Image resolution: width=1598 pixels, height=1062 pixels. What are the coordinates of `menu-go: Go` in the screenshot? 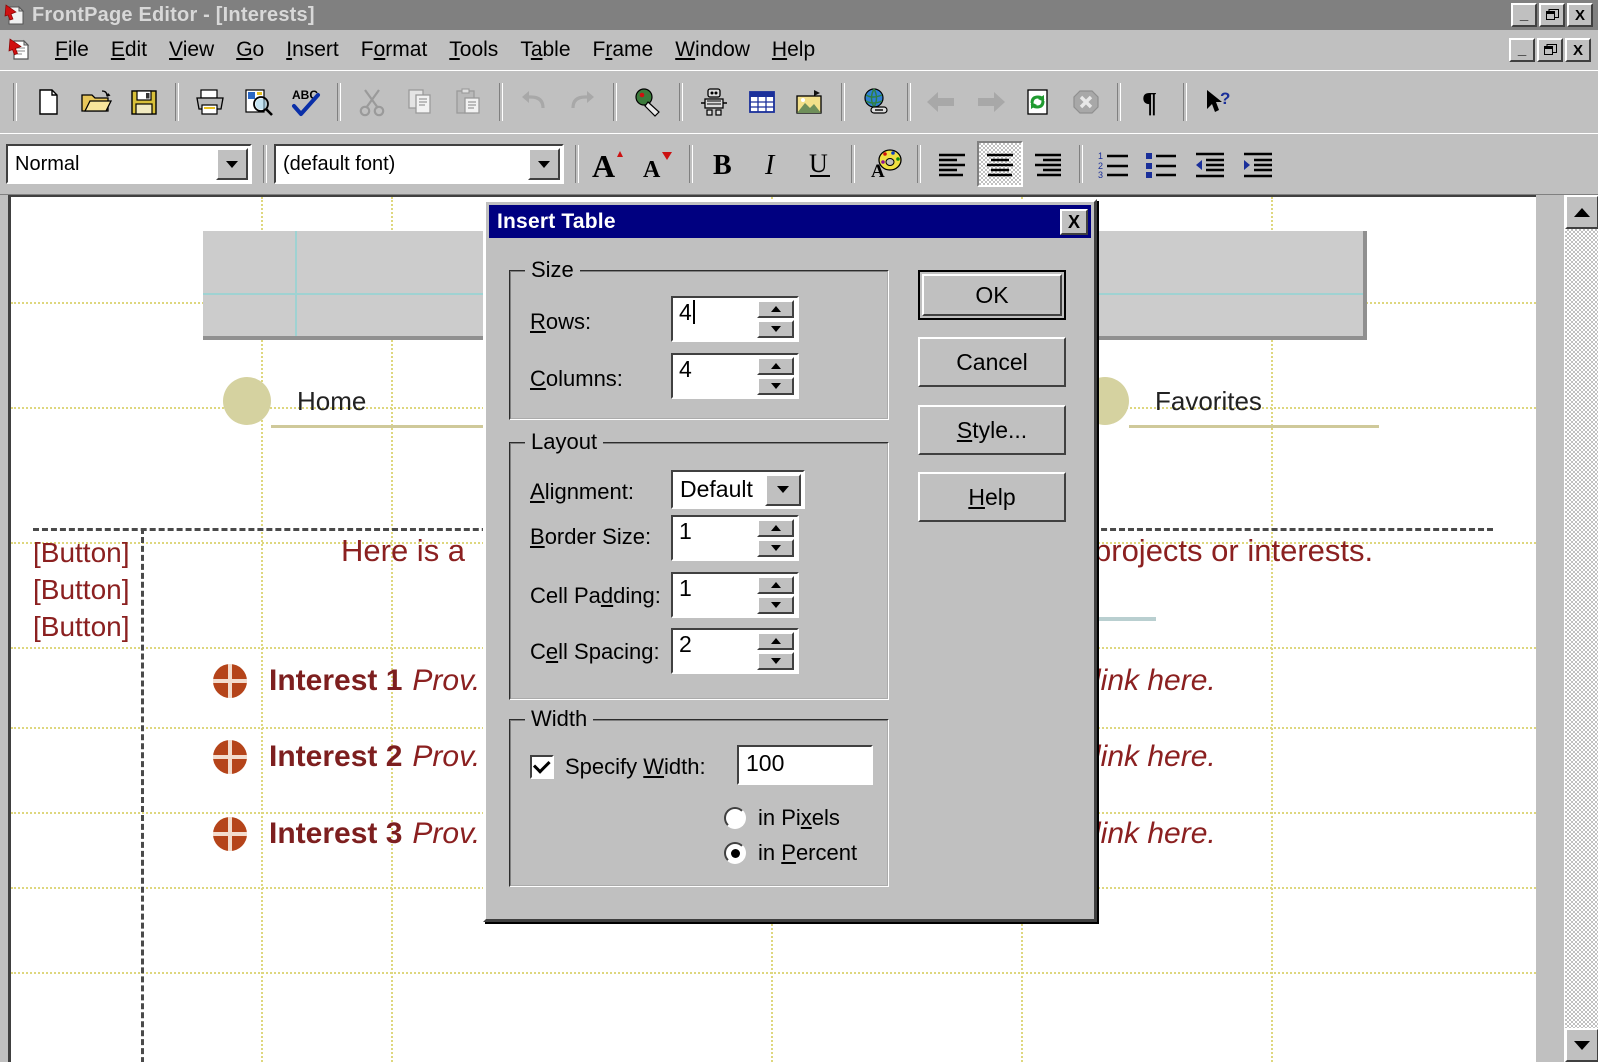 It's located at (250, 50).